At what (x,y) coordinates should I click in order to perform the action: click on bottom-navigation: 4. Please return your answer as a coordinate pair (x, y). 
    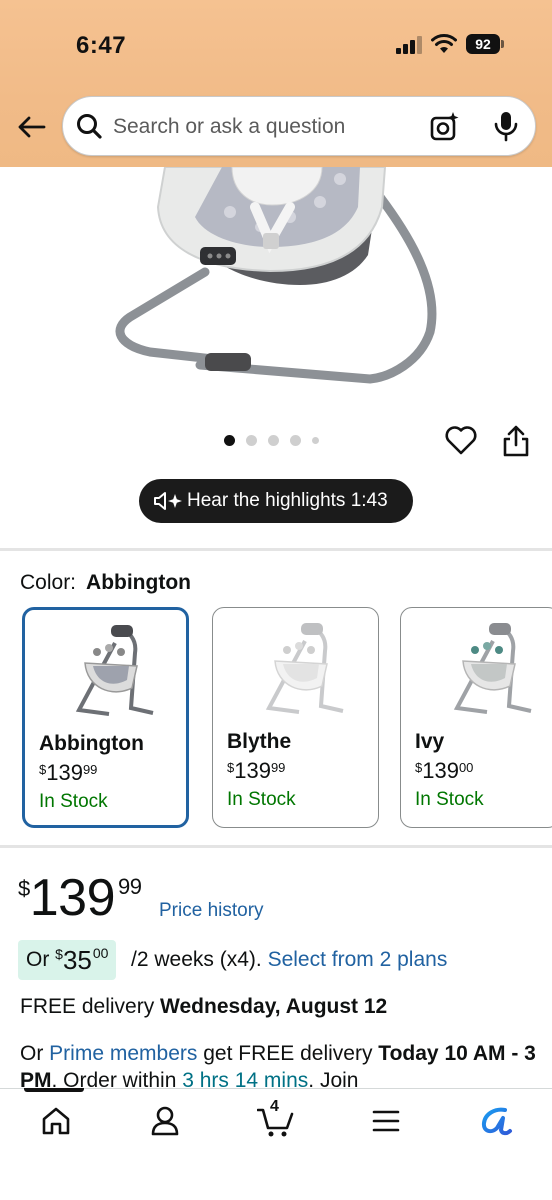
    Looking at the image, I should click on (276, 1144).